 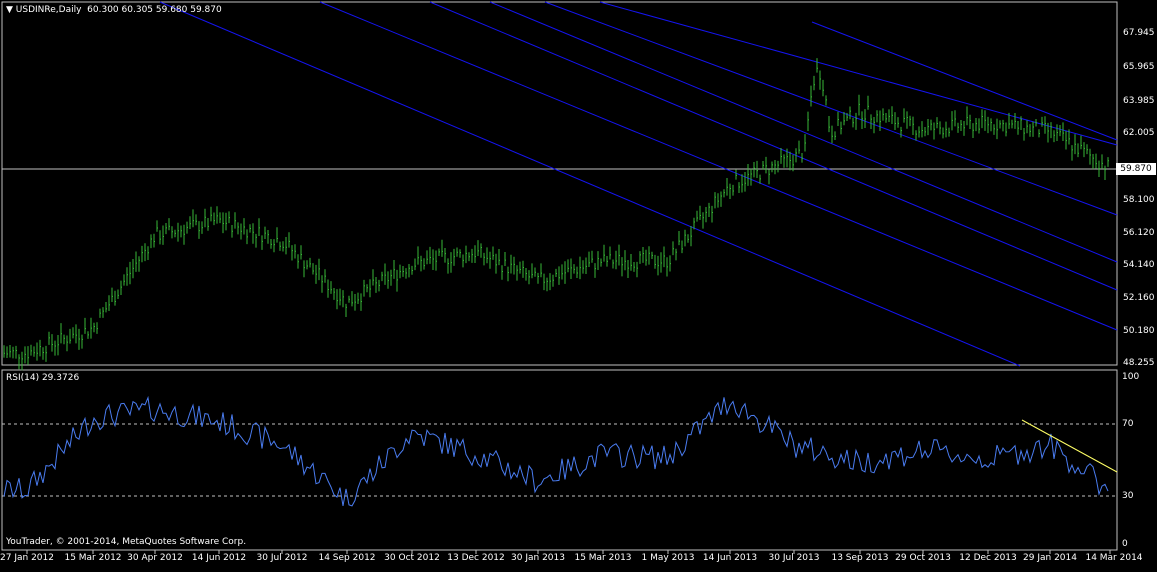 I want to click on rsi-title: RSI(14) 29.3726, so click(x=43, y=378).